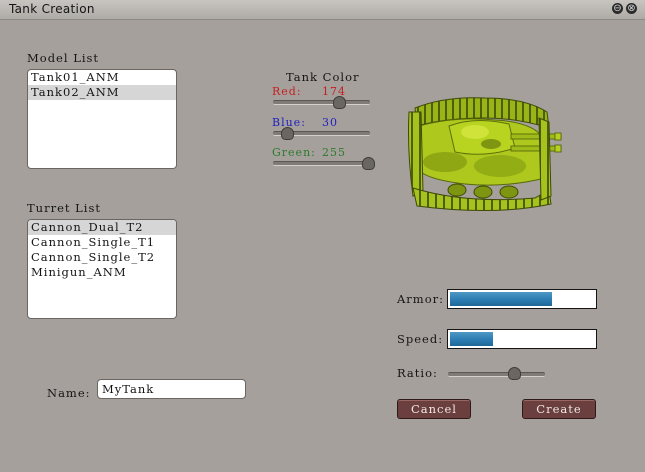 The height and width of the screenshot is (472, 645). I want to click on armor-bar, so click(522, 299).